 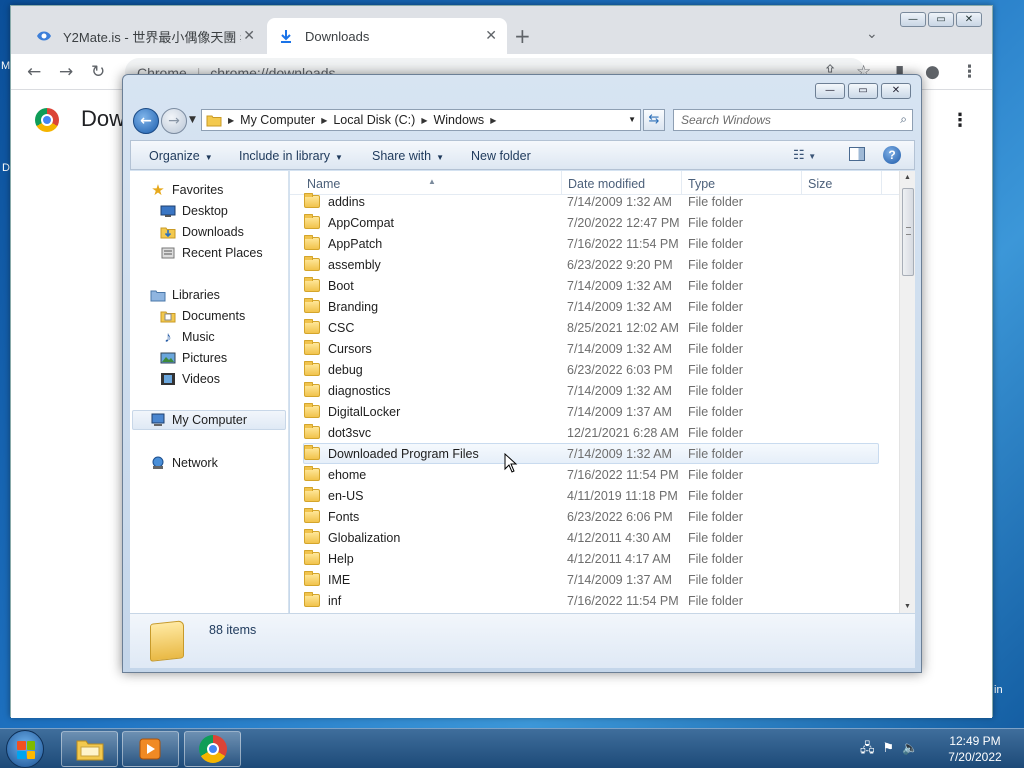 I want to click on tab-y2mate-close-icon: ✕, so click(x=249, y=35).